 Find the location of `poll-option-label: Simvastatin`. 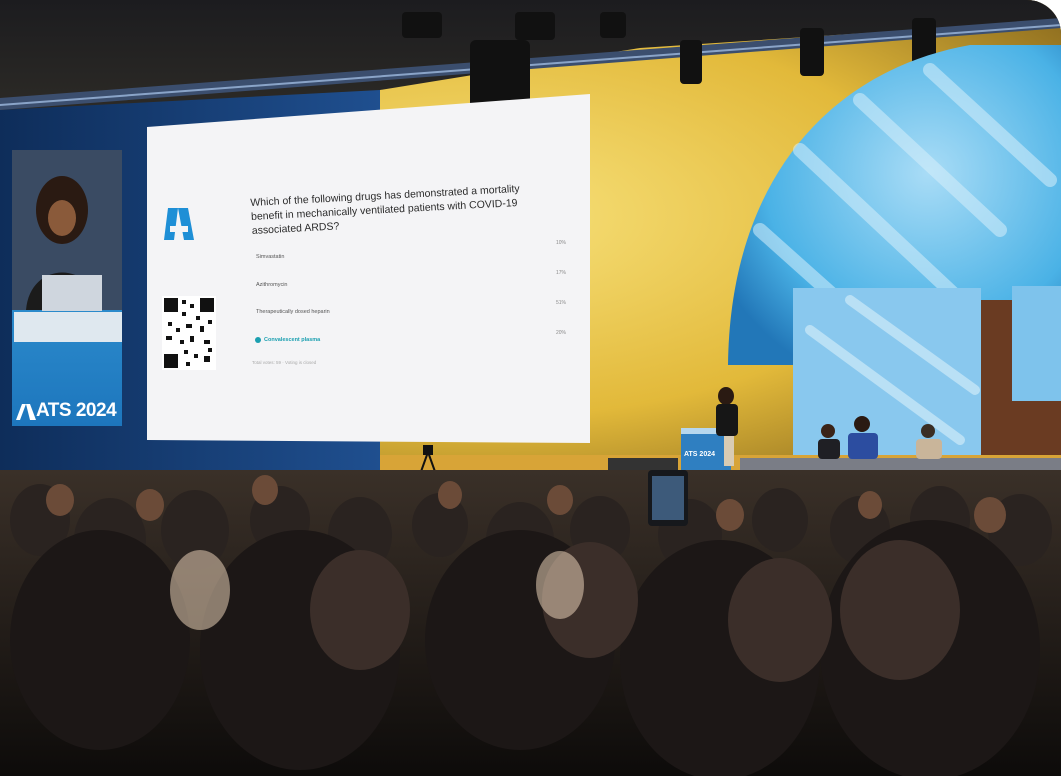

poll-option-label: Simvastatin is located at coordinates (270, 257).